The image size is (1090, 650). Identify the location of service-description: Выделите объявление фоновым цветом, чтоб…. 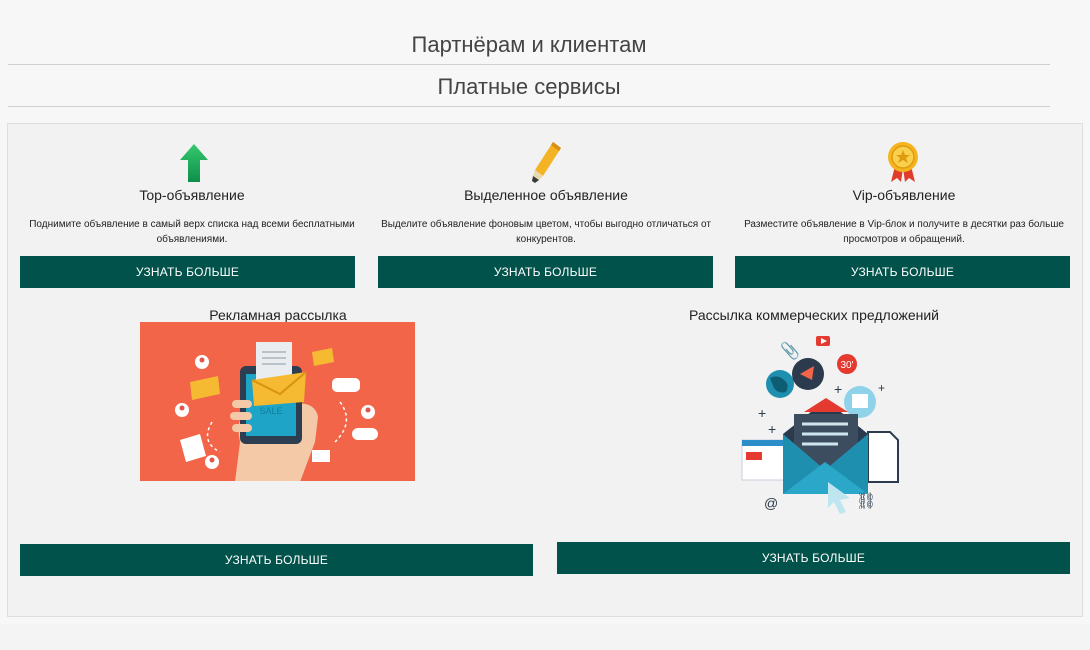
(546, 232).